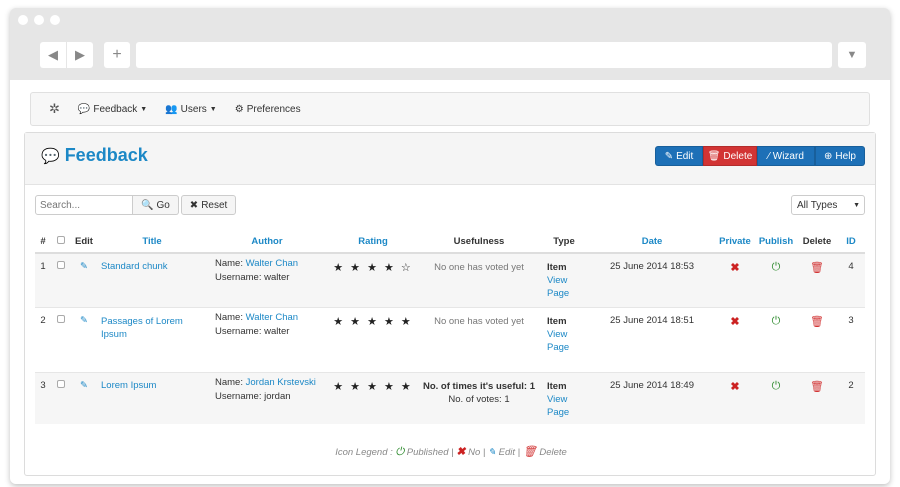 This screenshot has width=900, height=487. Describe the element at coordinates (152, 397) in the screenshot. I see `row-title-cell: Lorem Ipsum` at that location.